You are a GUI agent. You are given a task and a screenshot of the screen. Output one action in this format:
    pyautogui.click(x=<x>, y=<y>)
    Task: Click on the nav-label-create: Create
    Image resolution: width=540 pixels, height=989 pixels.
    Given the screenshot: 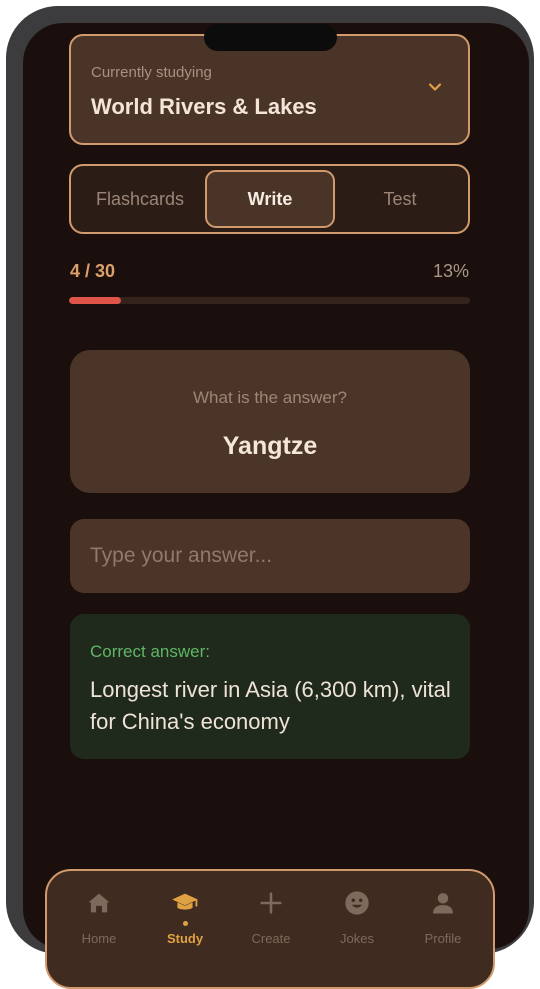 What is the action you would take?
    pyautogui.click(x=271, y=938)
    